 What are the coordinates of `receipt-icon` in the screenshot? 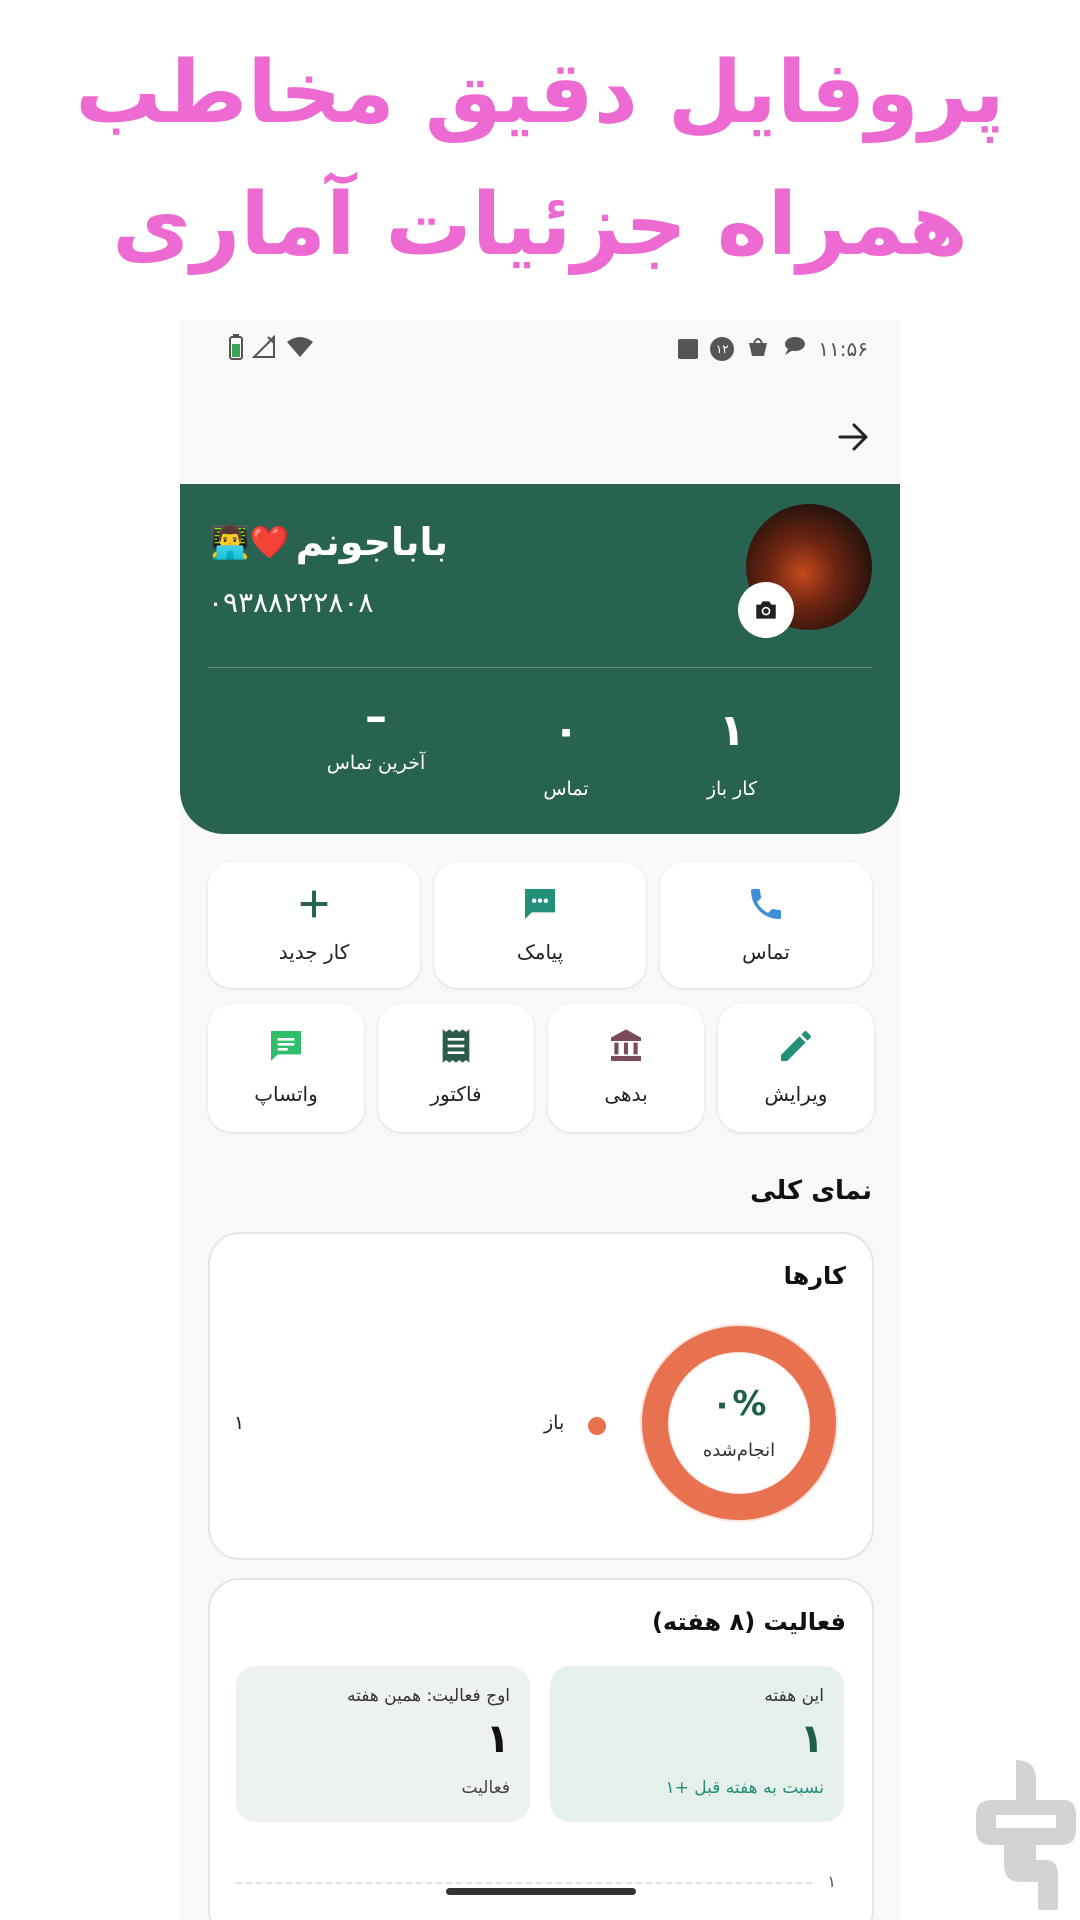 It's located at (456, 1048).